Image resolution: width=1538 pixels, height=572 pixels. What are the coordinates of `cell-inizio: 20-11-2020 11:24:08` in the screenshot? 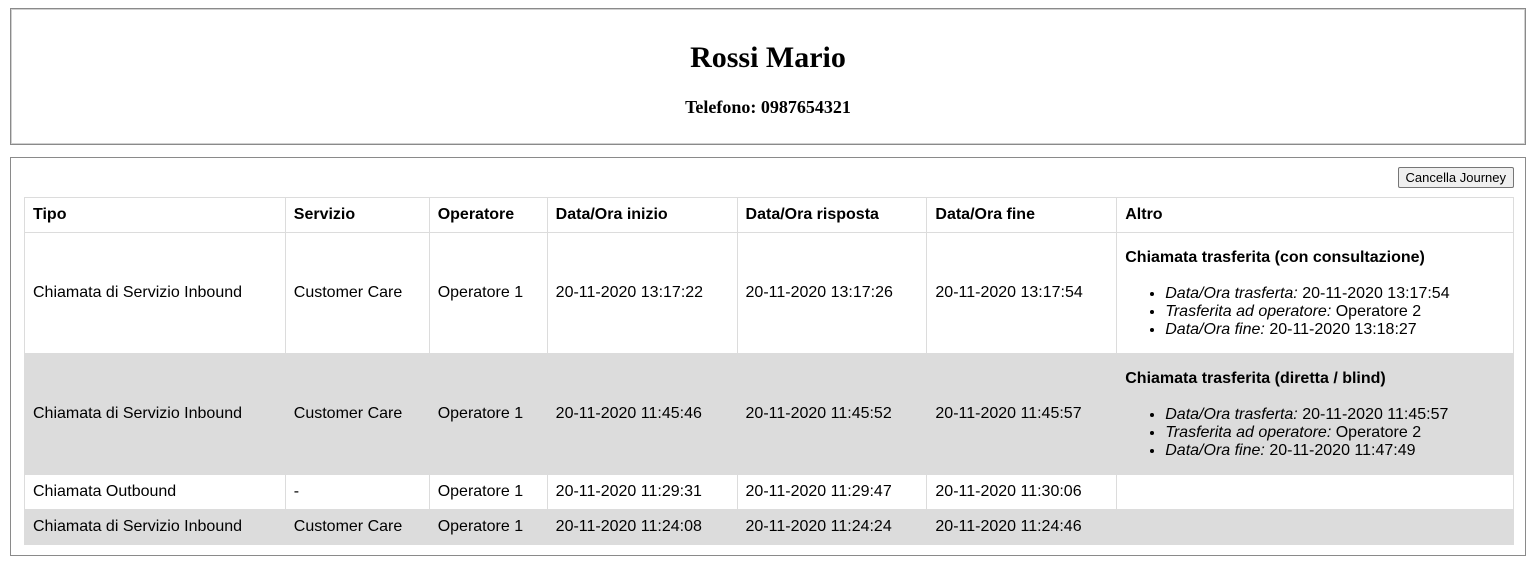 It's located at (642, 527).